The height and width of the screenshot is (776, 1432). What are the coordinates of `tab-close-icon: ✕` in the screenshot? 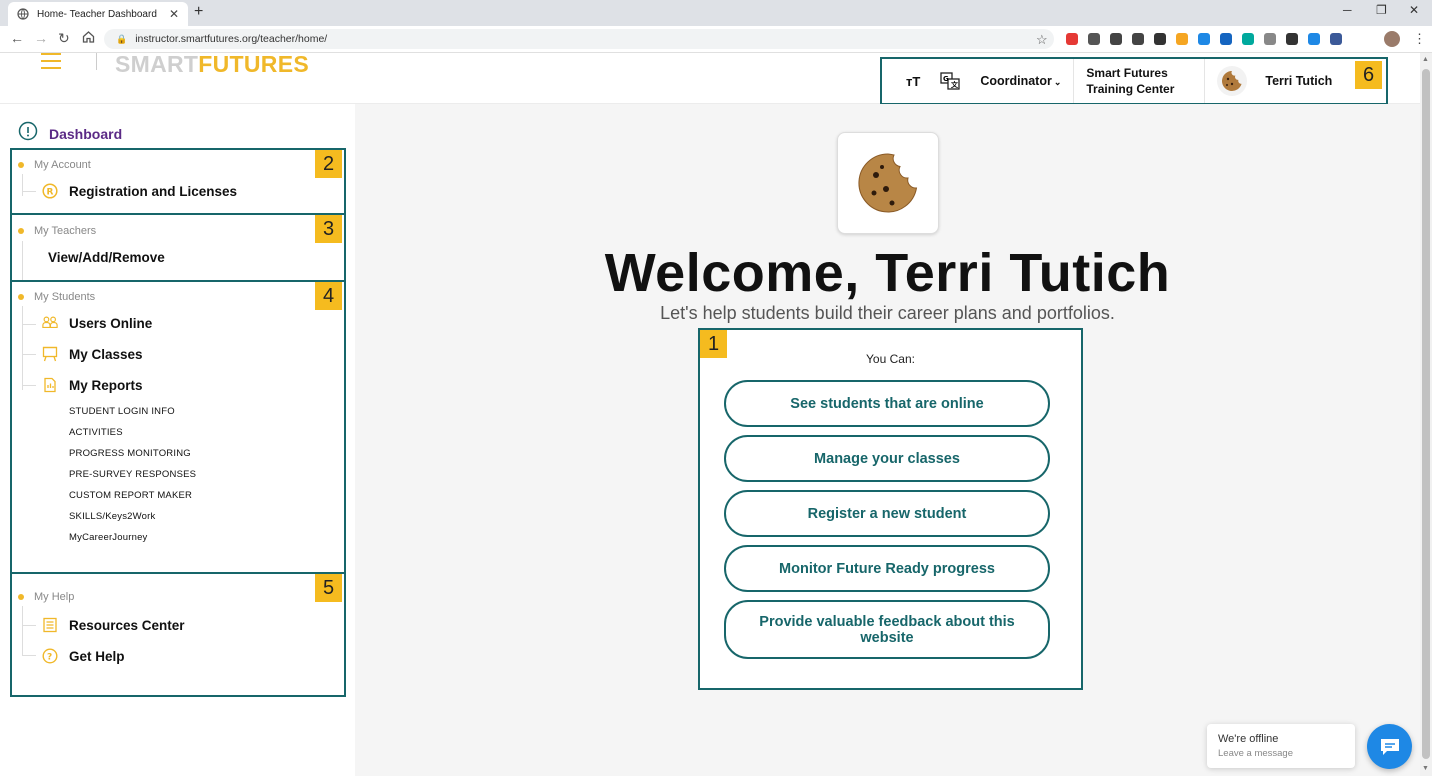 It's located at (174, 14).